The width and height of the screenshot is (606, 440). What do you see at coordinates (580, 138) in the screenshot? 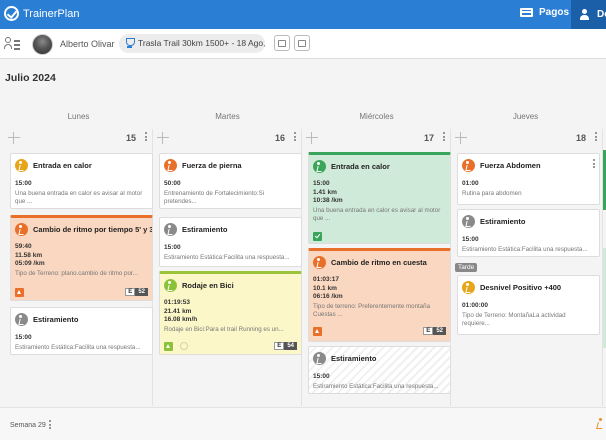
I see `day-number: 18` at bounding box center [580, 138].